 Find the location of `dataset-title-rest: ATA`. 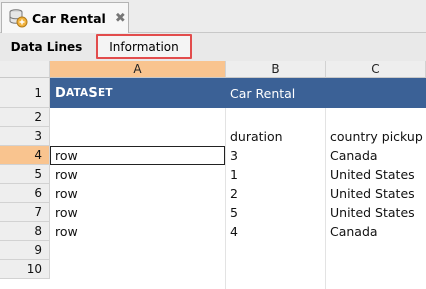

dataset-title-rest: ATA is located at coordinates (77, 93).